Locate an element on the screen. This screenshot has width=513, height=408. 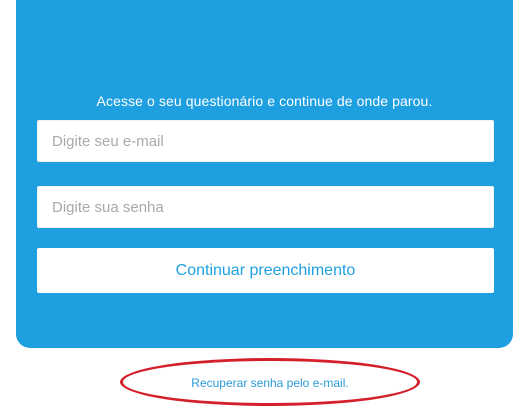
email-input is located at coordinates (265, 141).